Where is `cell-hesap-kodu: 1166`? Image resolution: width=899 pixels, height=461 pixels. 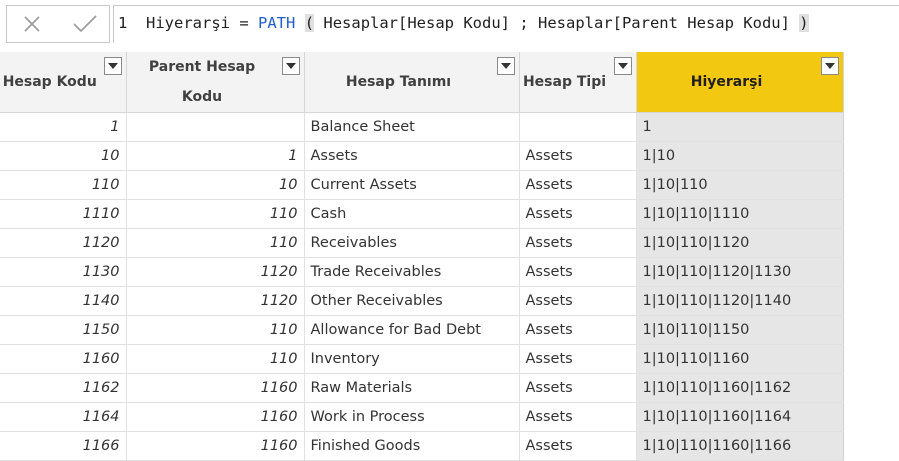 cell-hesap-kodu: 1166 is located at coordinates (63, 446).